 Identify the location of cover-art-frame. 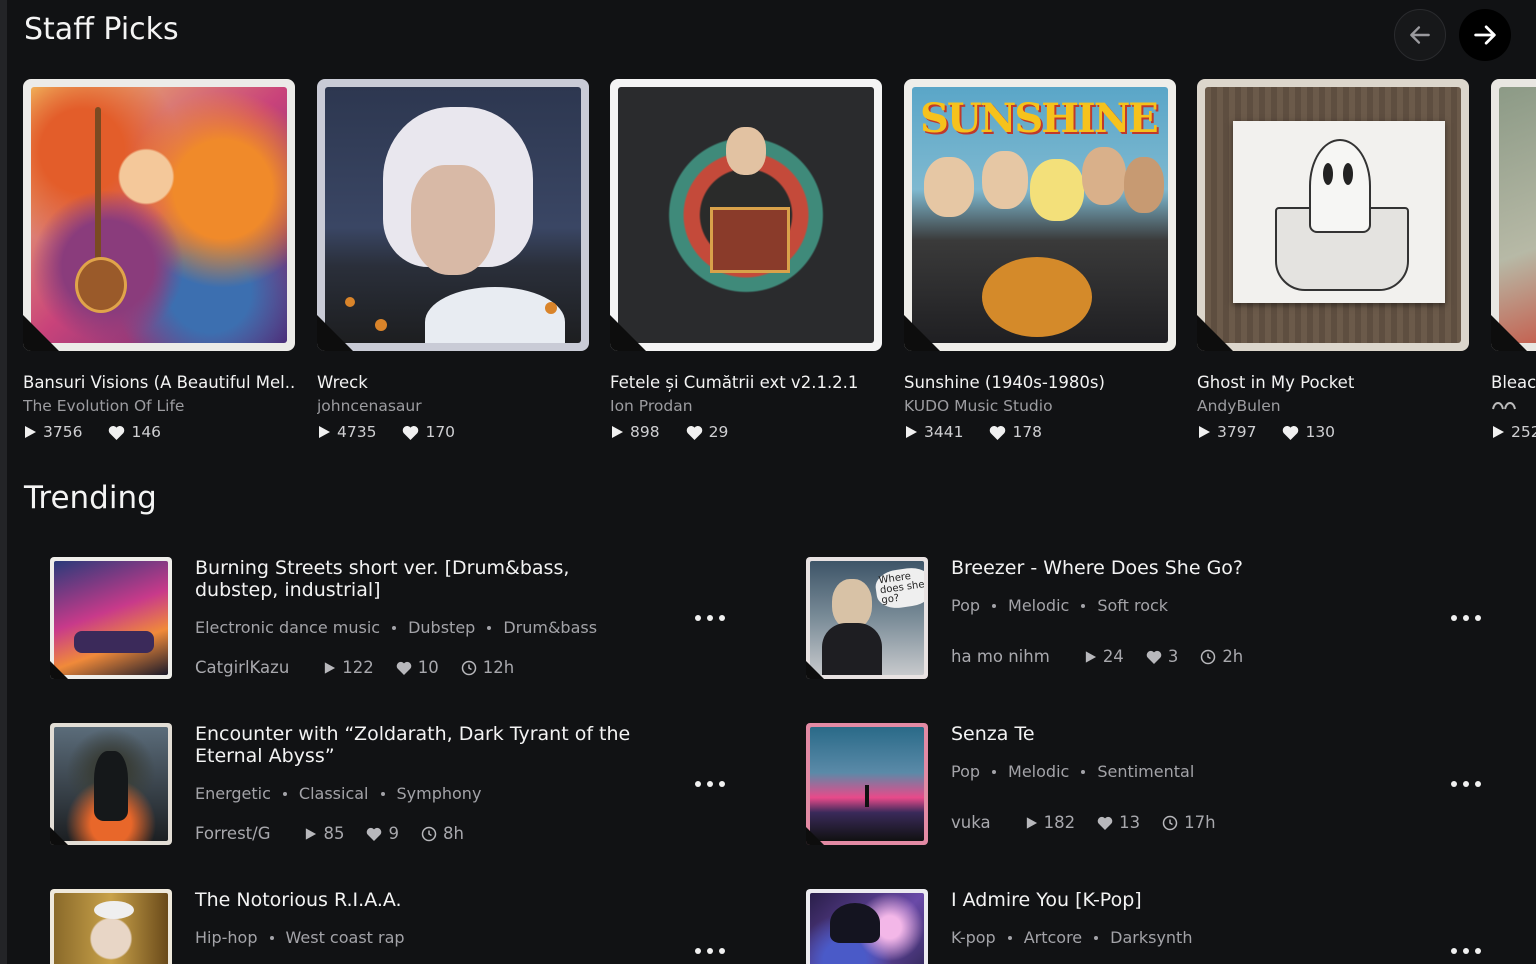
(1333, 215).